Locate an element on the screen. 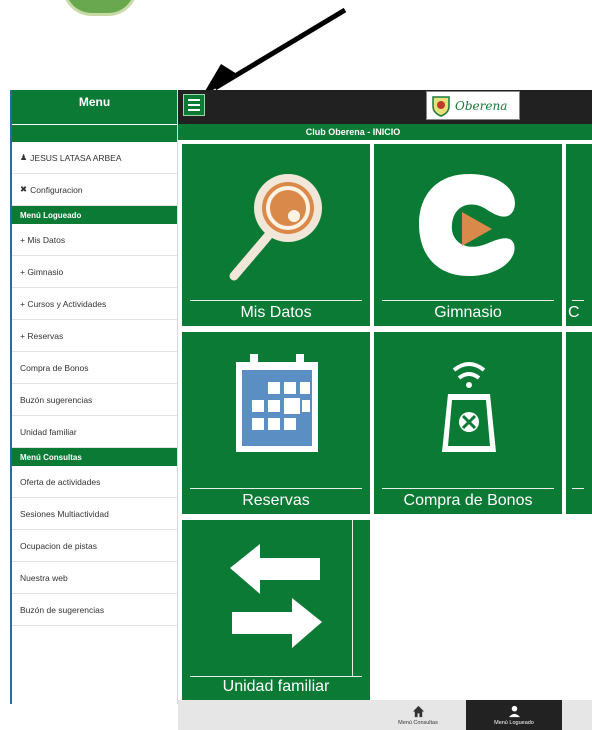 This screenshot has width=592, height=730. tile-label: C is located at coordinates (574, 312).